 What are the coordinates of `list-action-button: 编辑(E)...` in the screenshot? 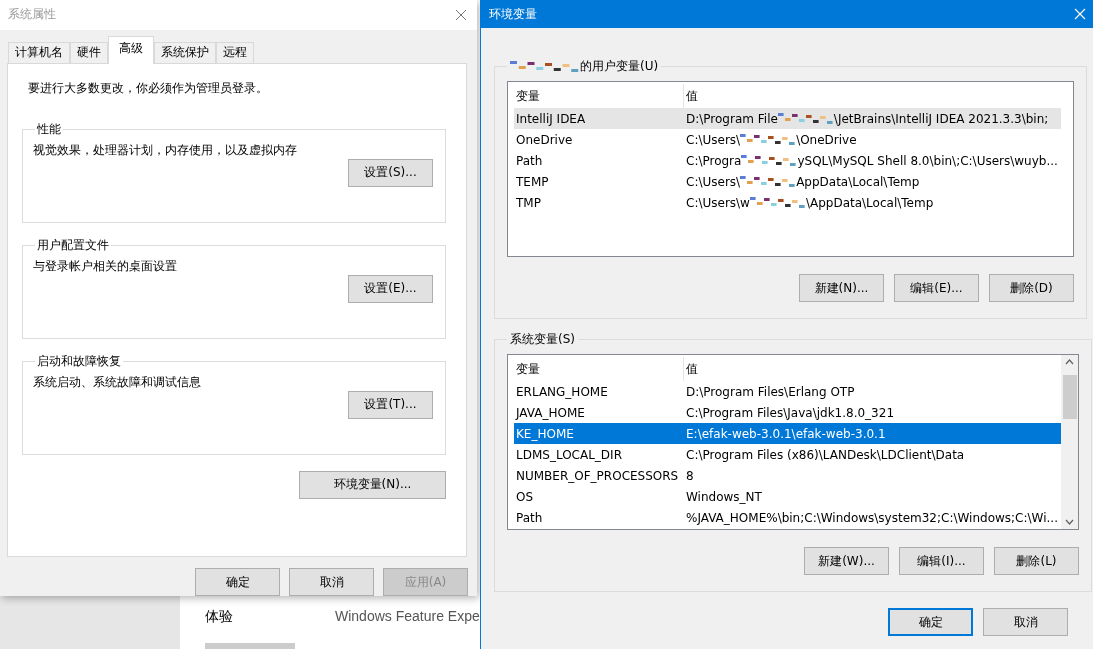 It's located at (936, 288).